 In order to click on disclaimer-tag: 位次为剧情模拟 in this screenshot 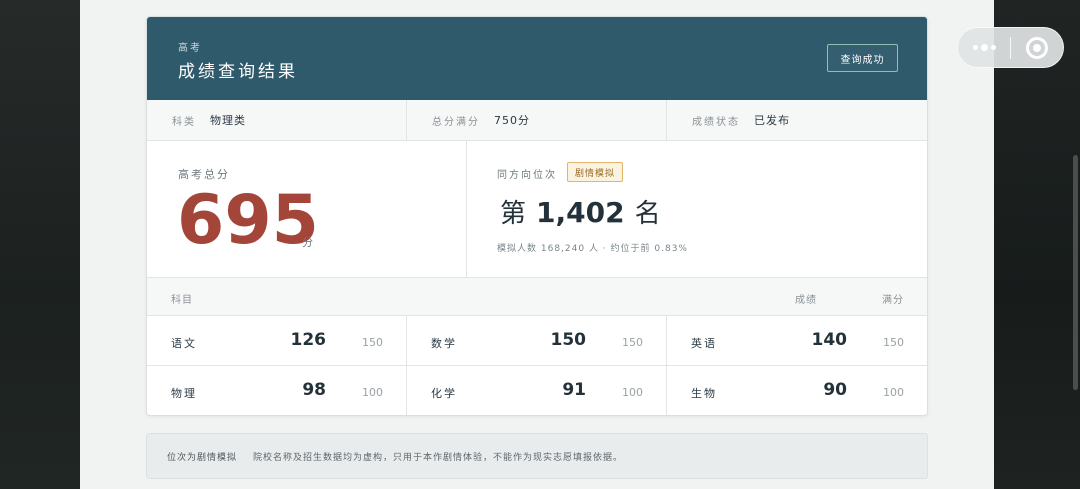, I will do `click(202, 457)`.